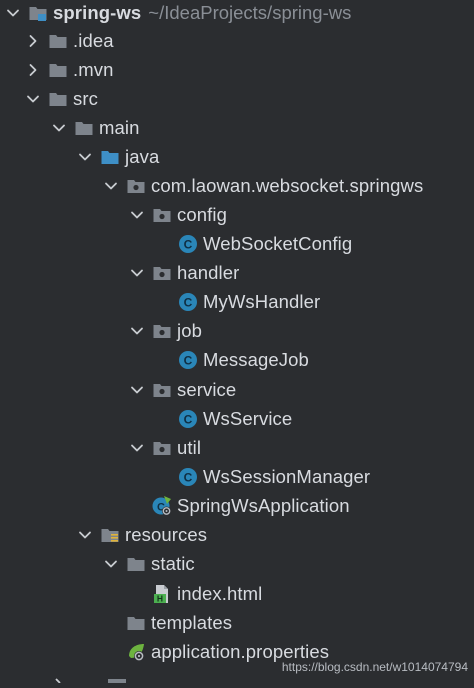  What do you see at coordinates (250, 40) in the screenshot?
I see `tree-node-idea: .idea` at bounding box center [250, 40].